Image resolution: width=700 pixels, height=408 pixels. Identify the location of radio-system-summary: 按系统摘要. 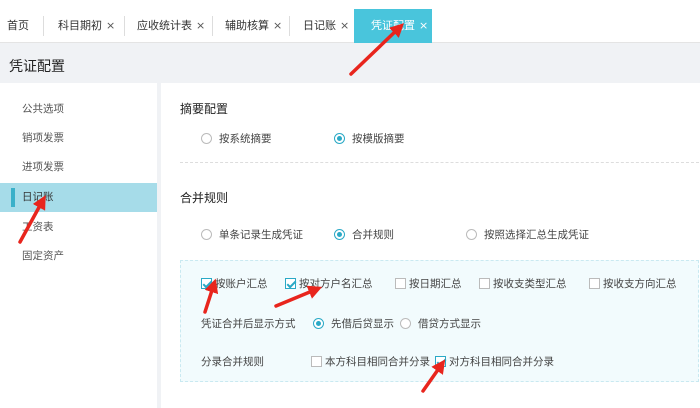
(236, 138).